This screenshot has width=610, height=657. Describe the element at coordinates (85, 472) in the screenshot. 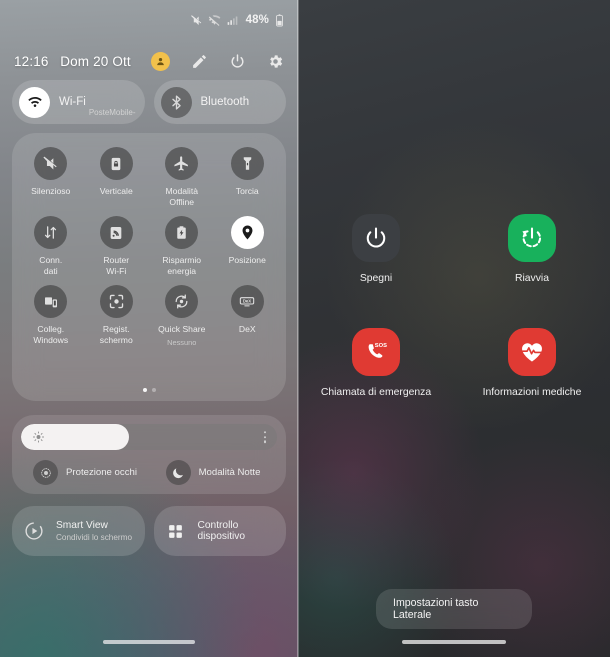

I see `eye-comfort-shield-button: Protezione occhi` at that location.